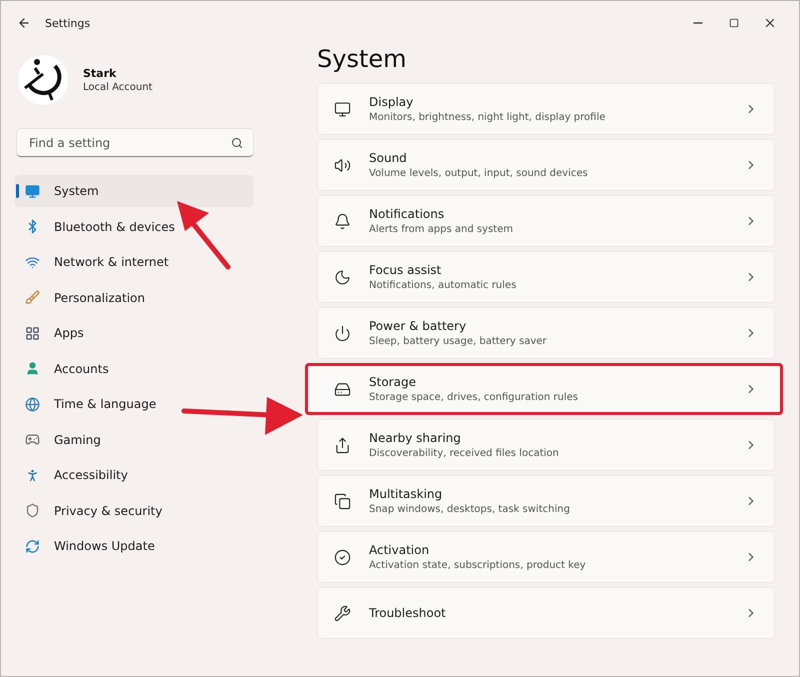  I want to click on card-title: Troubleshoot, so click(408, 613).